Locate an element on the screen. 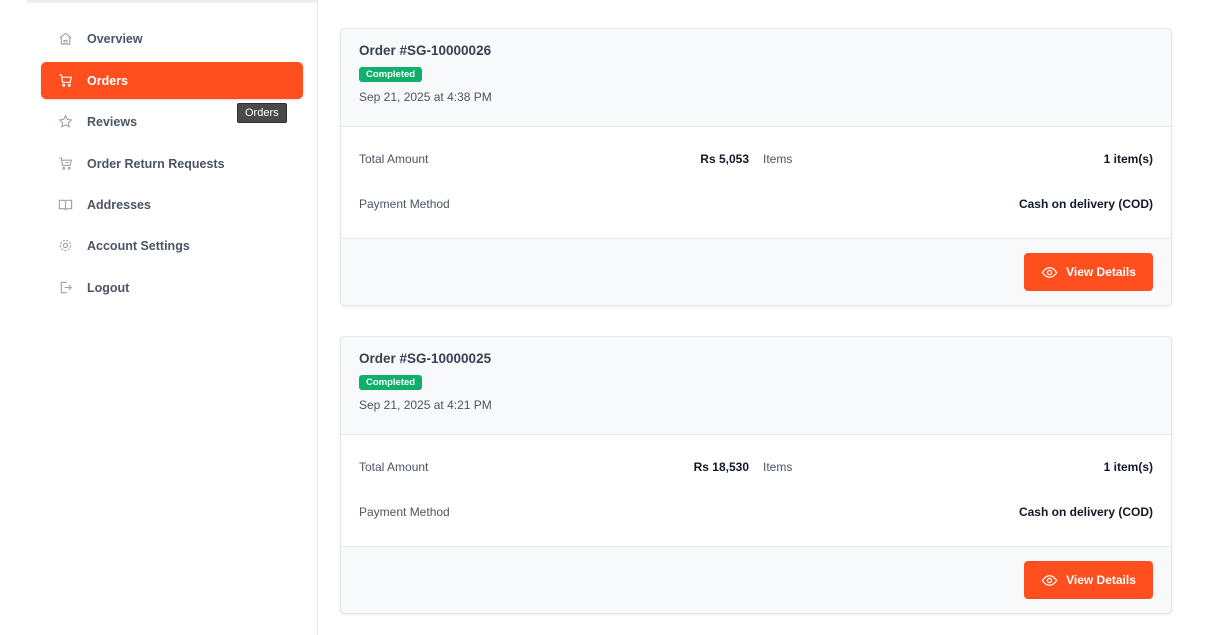 The width and height of the screenshot is (1215, 635). sidebar-item-label: Order Return Requests is located at coordinates (156, 163).